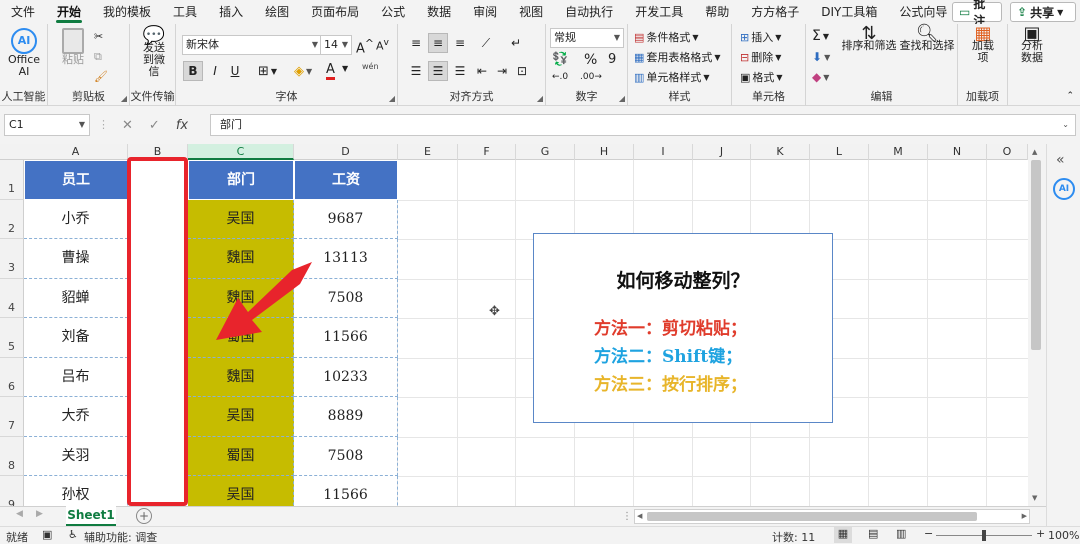  Describe the element at coordinates (345, 68) in the screenshot. I see `chevron-down-icon: ▼` at that location.